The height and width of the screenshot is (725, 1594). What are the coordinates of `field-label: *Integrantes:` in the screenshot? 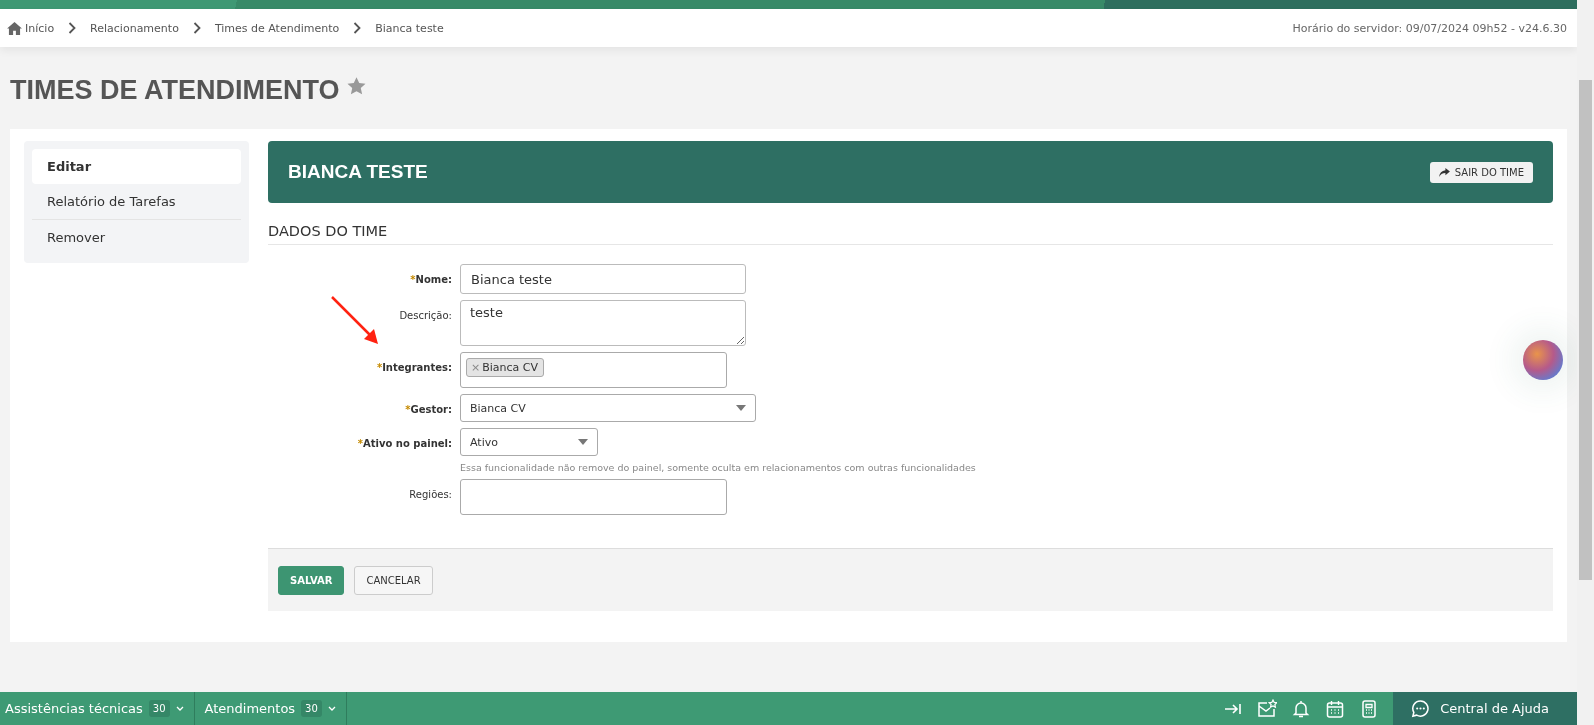 It's located at (414, 367).